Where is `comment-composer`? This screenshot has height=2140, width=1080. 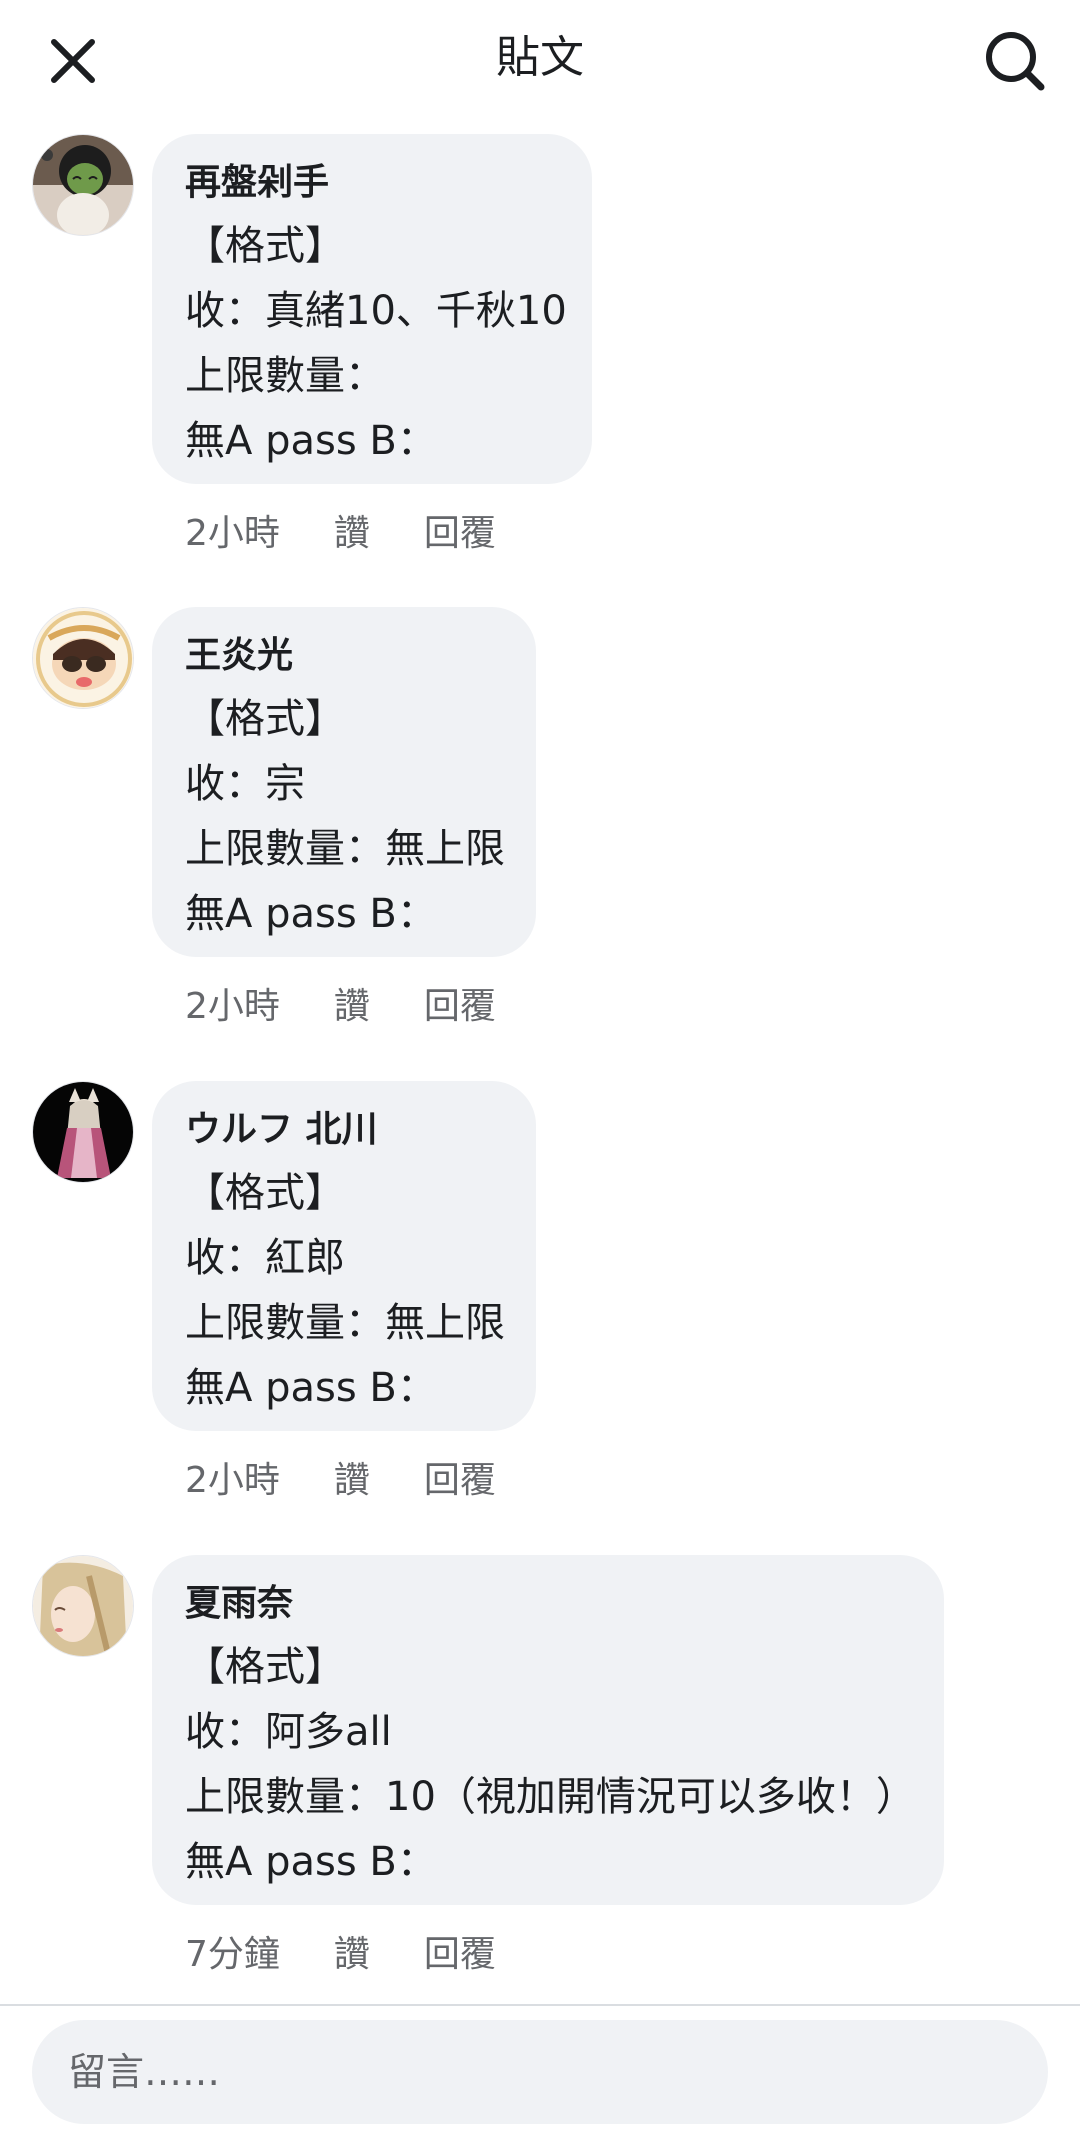
comment-composer is located at coordinates (540, 2072).